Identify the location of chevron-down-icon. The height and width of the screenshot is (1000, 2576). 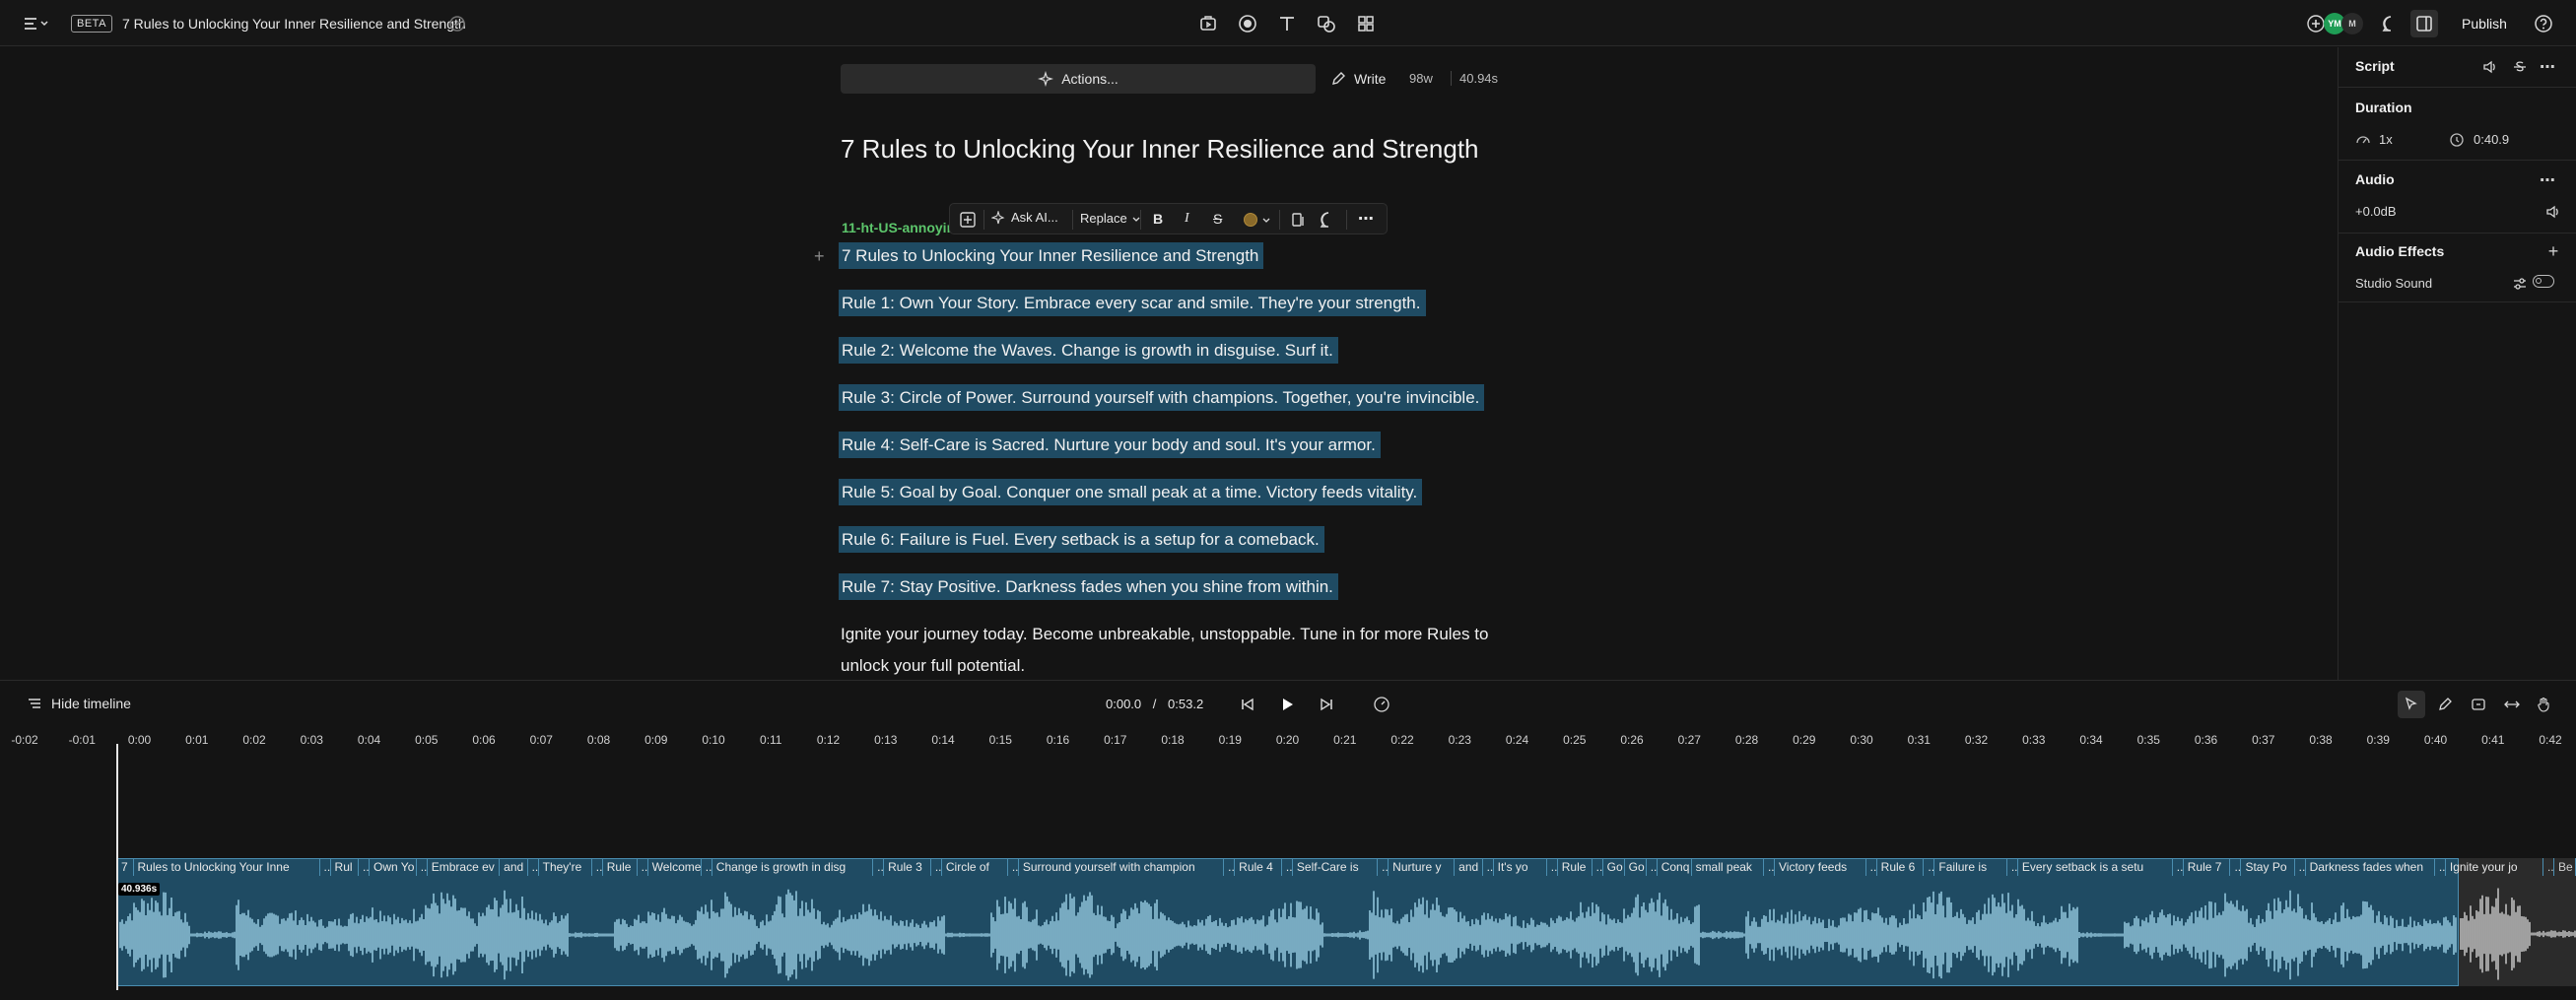
(1266, 220).